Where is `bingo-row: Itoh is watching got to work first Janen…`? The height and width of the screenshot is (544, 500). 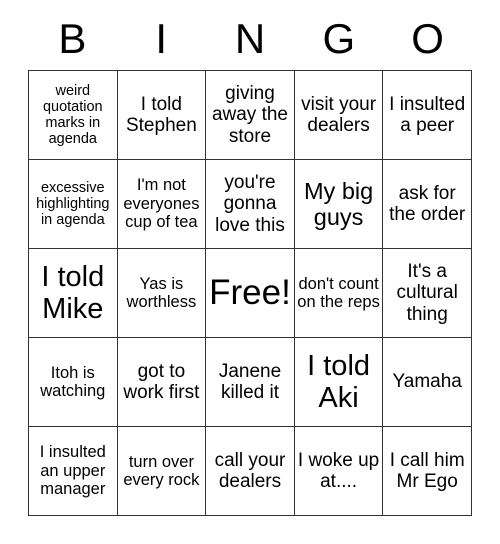
bingo-row: Itoh is watching got to work first Janen… is located at coordinates (250, 382).